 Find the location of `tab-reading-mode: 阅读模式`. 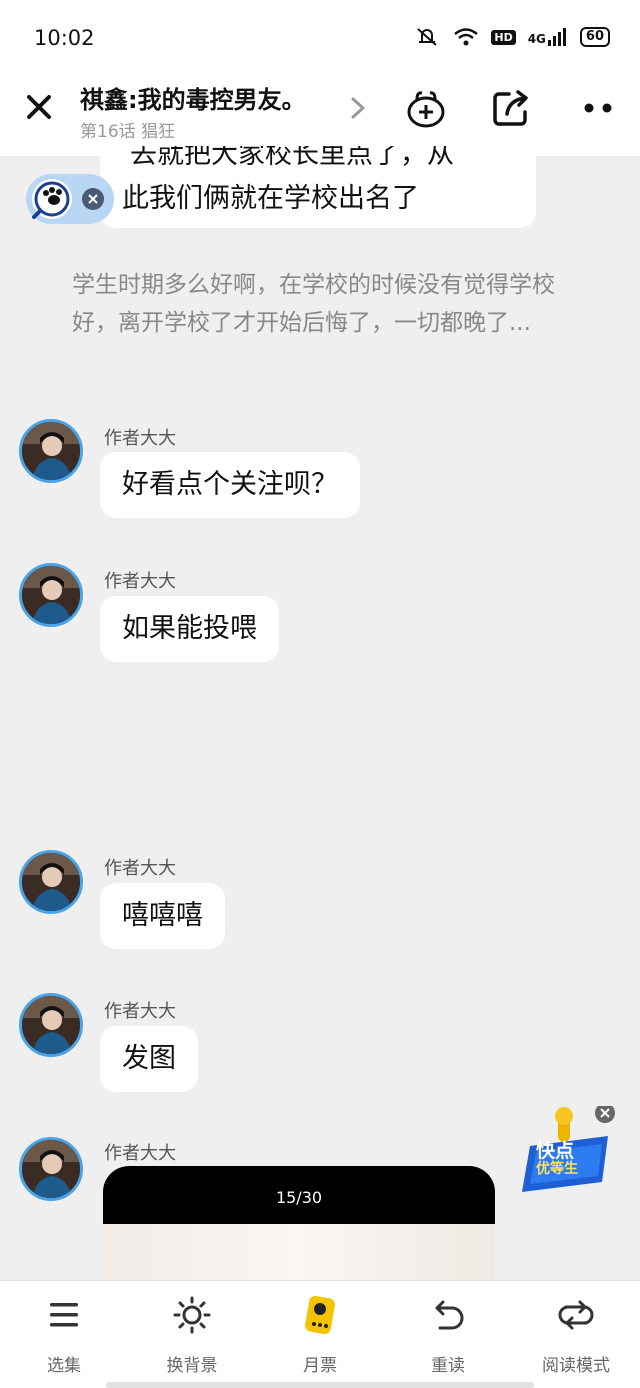

tab-reading-mode: 阅读模式 is located at coordinates (576, 1331).